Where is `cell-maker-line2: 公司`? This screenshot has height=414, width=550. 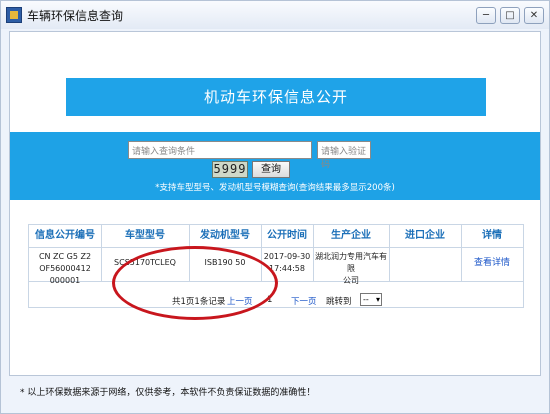
cell-maker-line2: 公司 is located at coordinates (351, 280).